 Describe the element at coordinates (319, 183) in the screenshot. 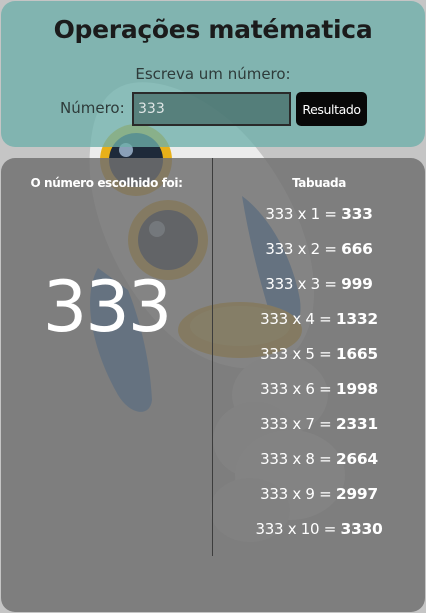

I see `multiplication-table-heading: Tabuada` at that location.